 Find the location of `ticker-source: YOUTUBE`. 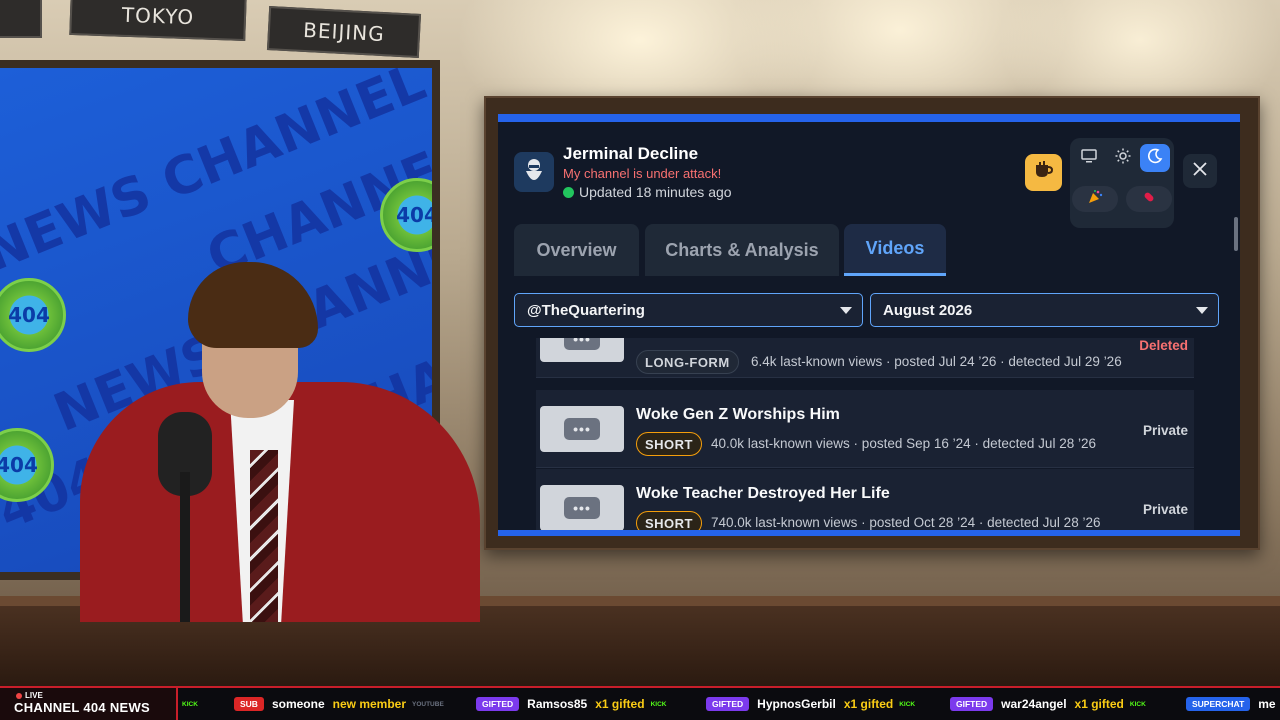

ticker-source: YOUTUBE is located at coordinates (428, 704).